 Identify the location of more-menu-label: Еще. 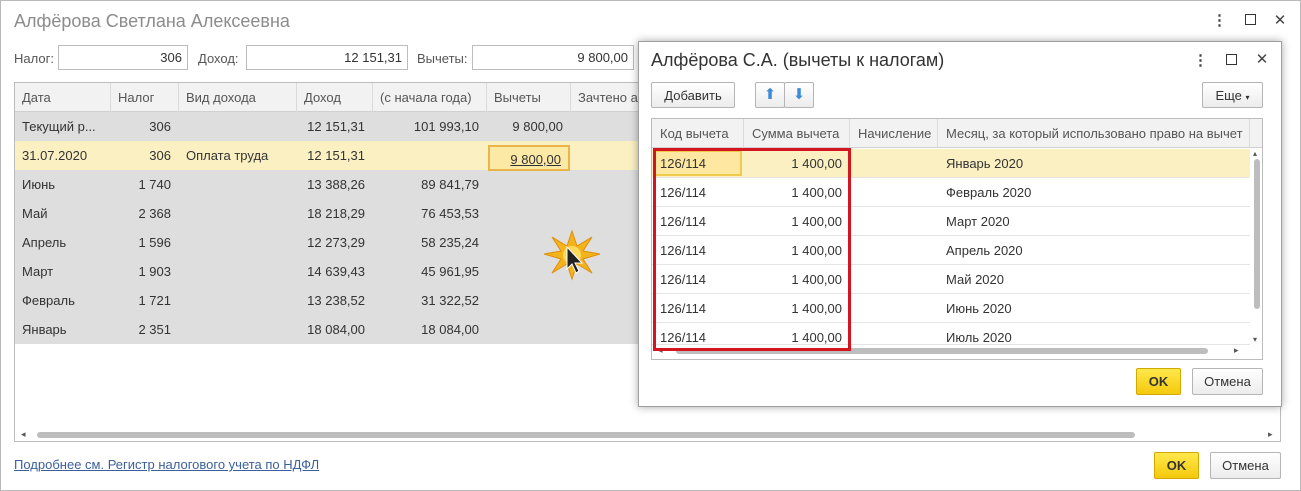
(1228, 95).